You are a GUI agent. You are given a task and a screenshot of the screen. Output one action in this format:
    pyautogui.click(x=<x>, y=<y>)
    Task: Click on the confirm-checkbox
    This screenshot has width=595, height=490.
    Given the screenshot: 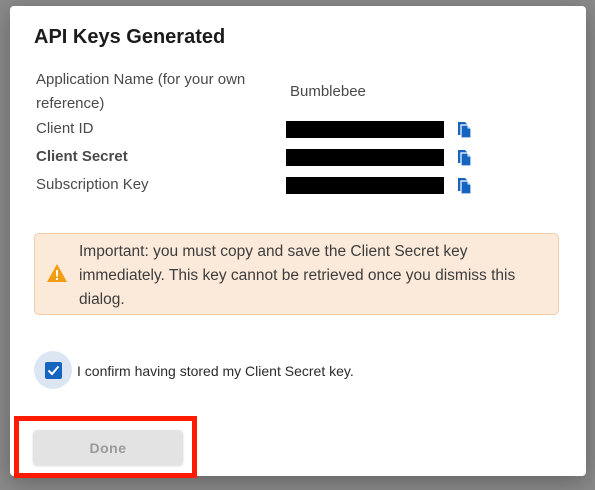 What is the action you would take?
    pyautogui.click(x=53, y=370)
    